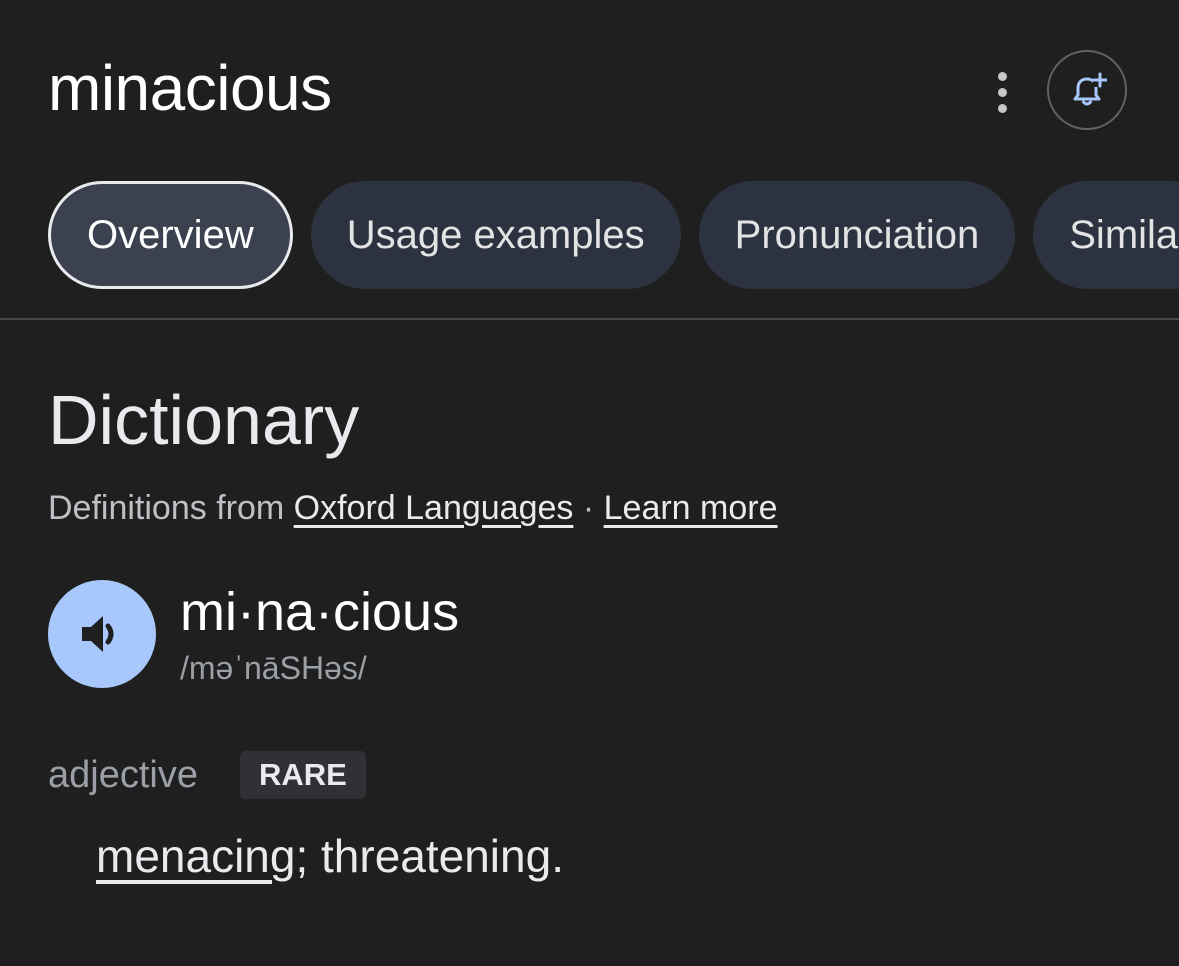 The image size is (1179, 966). What do you see at coordinates (204, 420) in the screenshot?
I see `dictionary-title: Dictionary` at bounding box center [204, 420].